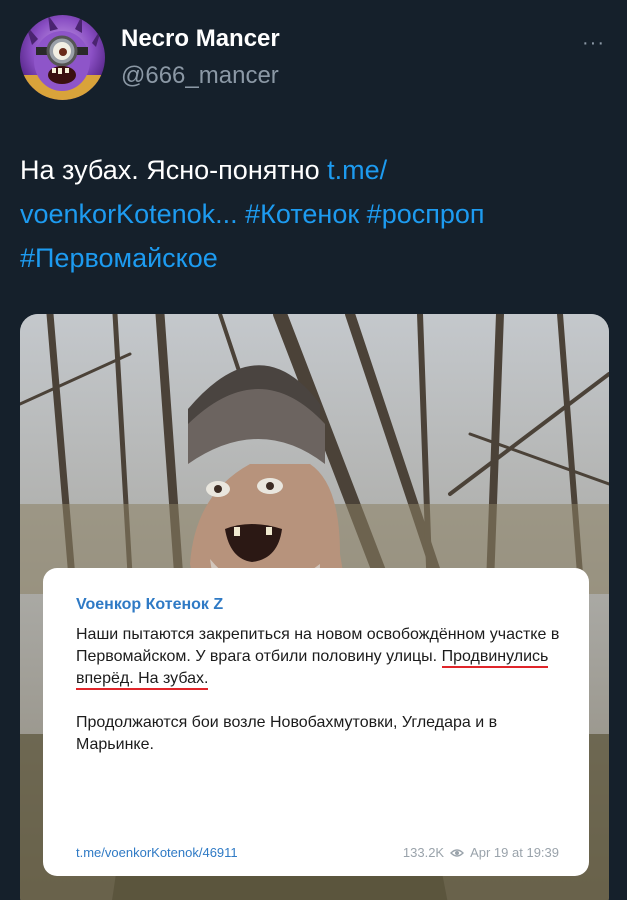 The height and width of the screenshot is (900, 627). I want to click on author-handle: @666_mancer, so click(200, 76).